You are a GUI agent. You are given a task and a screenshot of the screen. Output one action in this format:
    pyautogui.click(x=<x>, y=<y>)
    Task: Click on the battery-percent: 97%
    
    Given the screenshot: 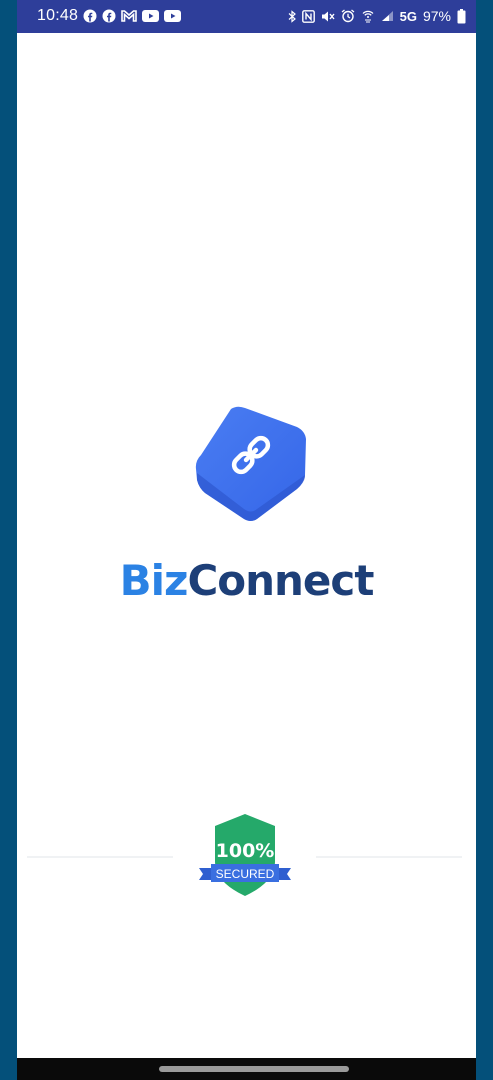 What is the action you would take?
    pyautogui.click(x=436, y=16)
    